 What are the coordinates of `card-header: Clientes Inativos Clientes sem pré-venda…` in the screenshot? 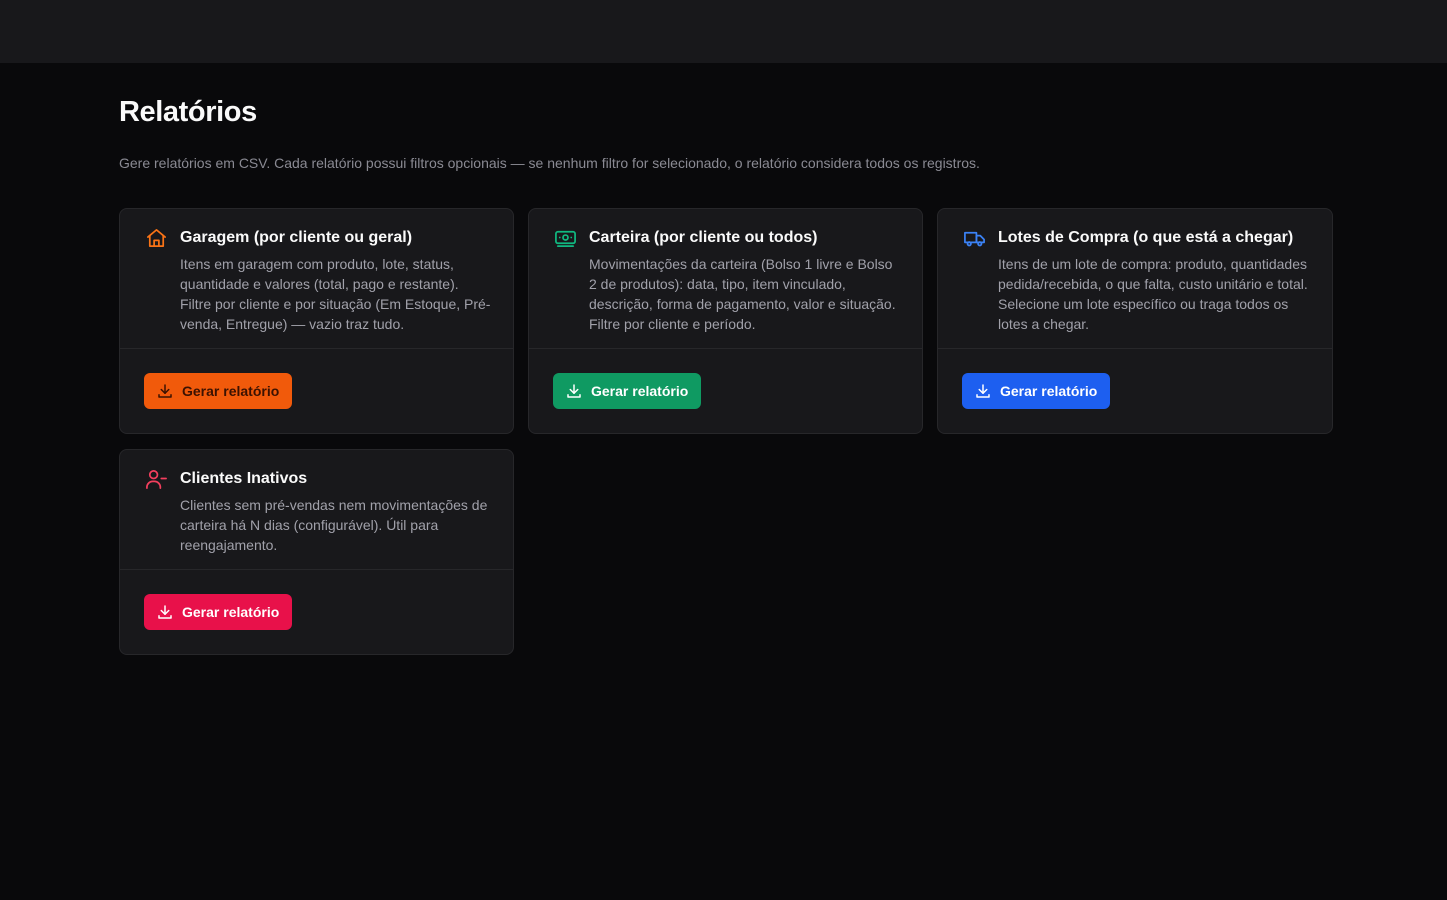 It's located at (316, 510).